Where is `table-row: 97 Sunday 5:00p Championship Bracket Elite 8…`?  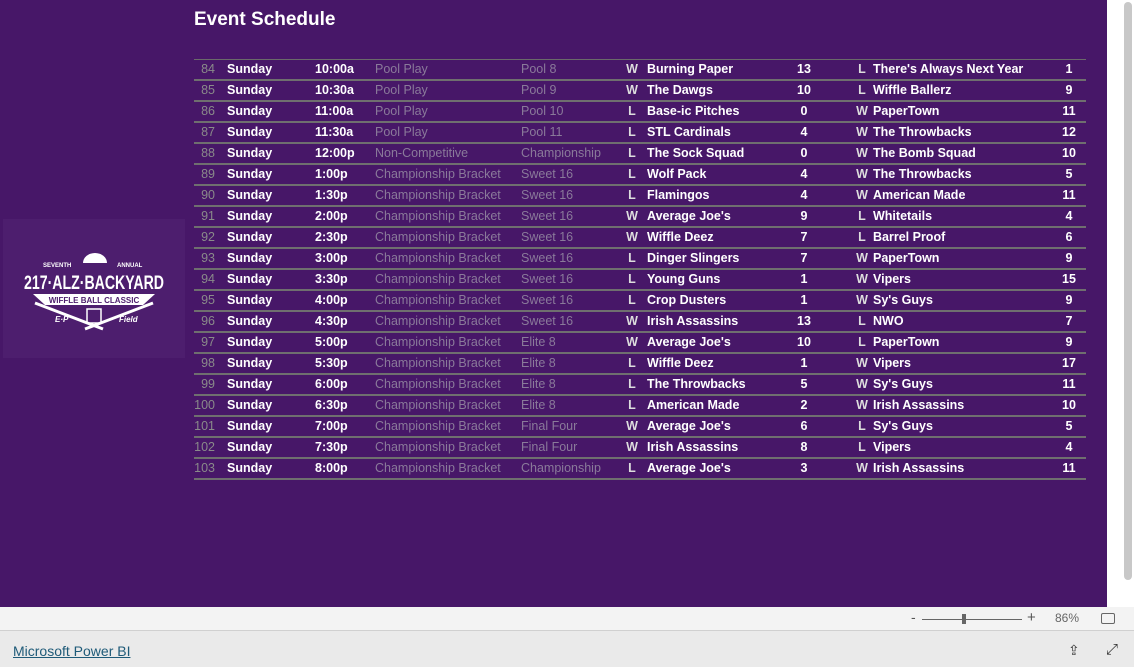
table-row: 97 Sunday 5:00p Championship Bracket Elite 8… is located at coordinates (640, 343).